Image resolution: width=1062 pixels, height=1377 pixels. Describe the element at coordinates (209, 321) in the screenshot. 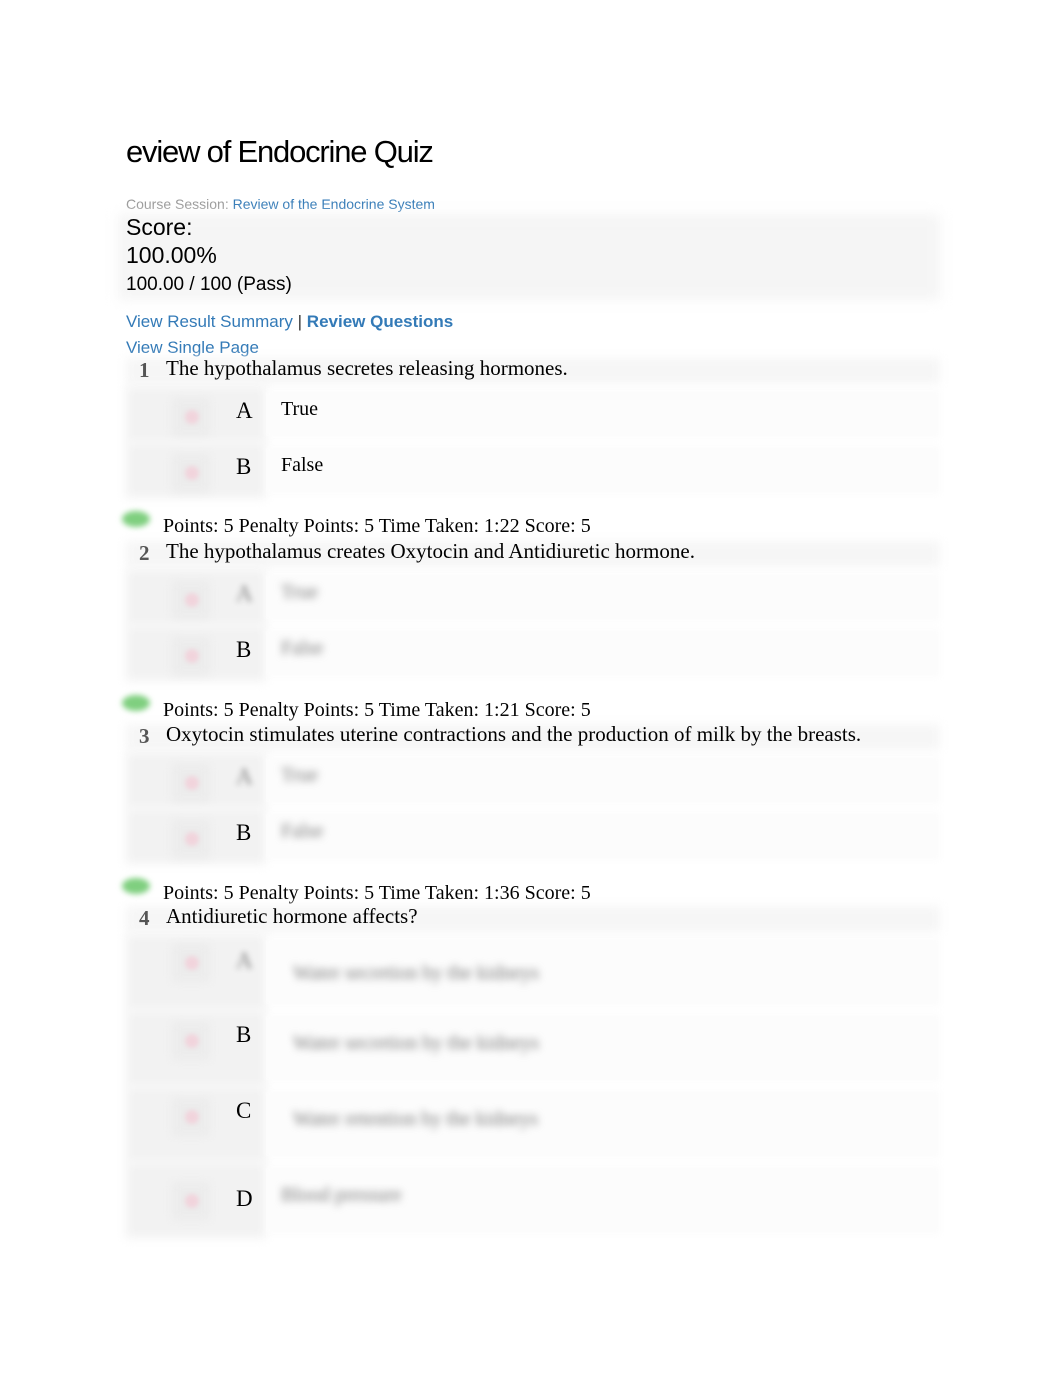

I see `view-result-summary-link: View Result Summary` at that location.